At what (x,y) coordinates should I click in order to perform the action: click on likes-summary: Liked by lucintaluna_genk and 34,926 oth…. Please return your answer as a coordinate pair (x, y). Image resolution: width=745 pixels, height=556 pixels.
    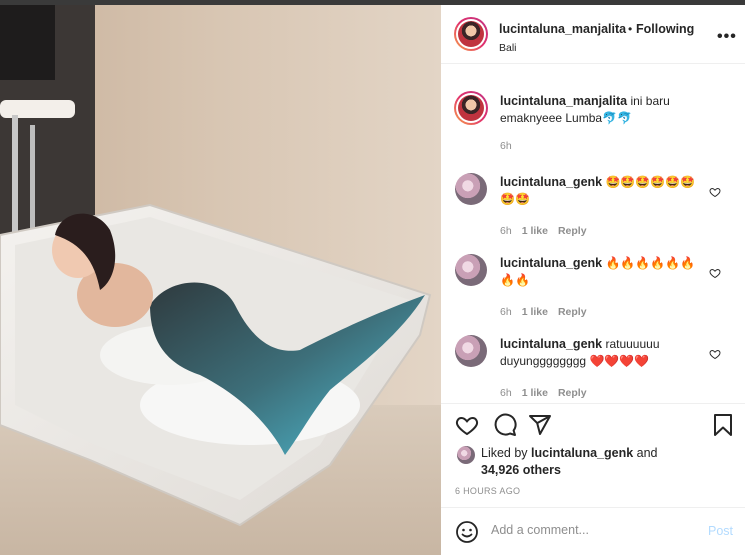
    Looking at the image, I should click on (592, 462).